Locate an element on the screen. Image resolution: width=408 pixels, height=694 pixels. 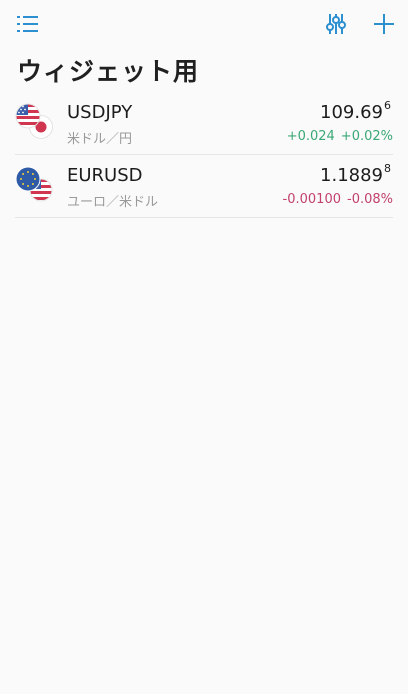
plus-icon is located at coordinates (384, 24).